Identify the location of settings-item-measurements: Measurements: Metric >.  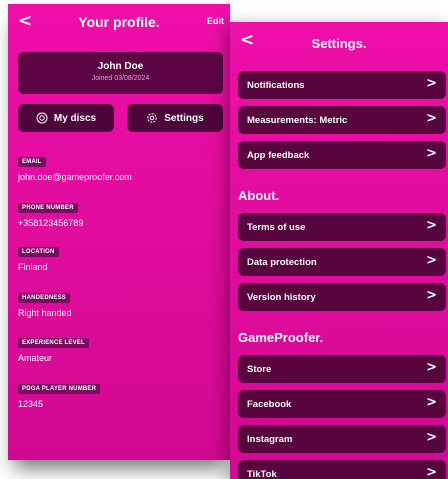
(342, 120).